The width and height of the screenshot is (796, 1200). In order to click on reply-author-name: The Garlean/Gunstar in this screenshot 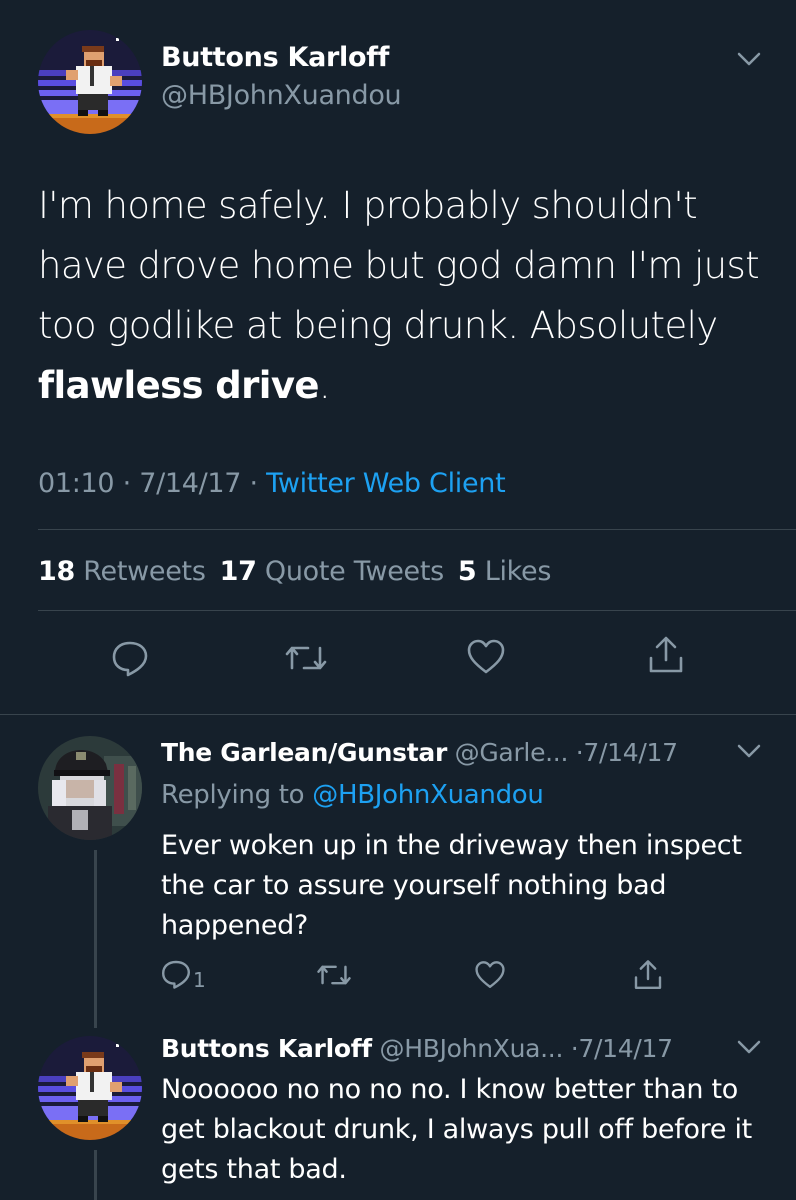, I will do `click(304, 752)`.